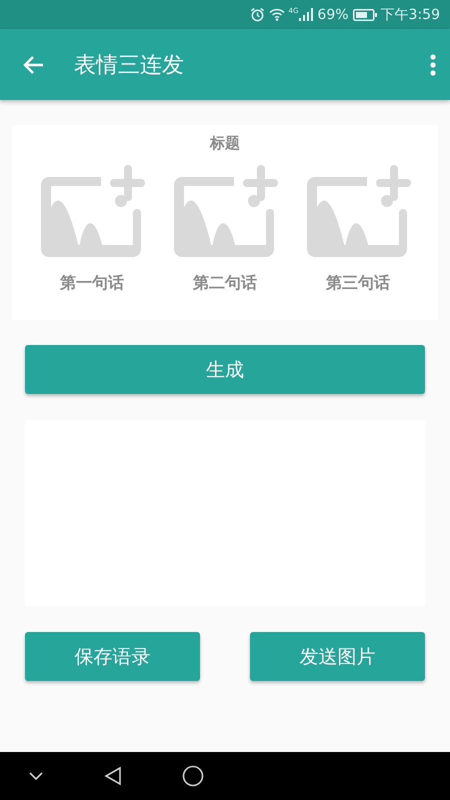 The height and width of the screenshot is (800, 450). What do you see at coordinates (410, 15) in the screenshot?
I see `clock-time: 下午3:59` at bounding box center [410, 15].